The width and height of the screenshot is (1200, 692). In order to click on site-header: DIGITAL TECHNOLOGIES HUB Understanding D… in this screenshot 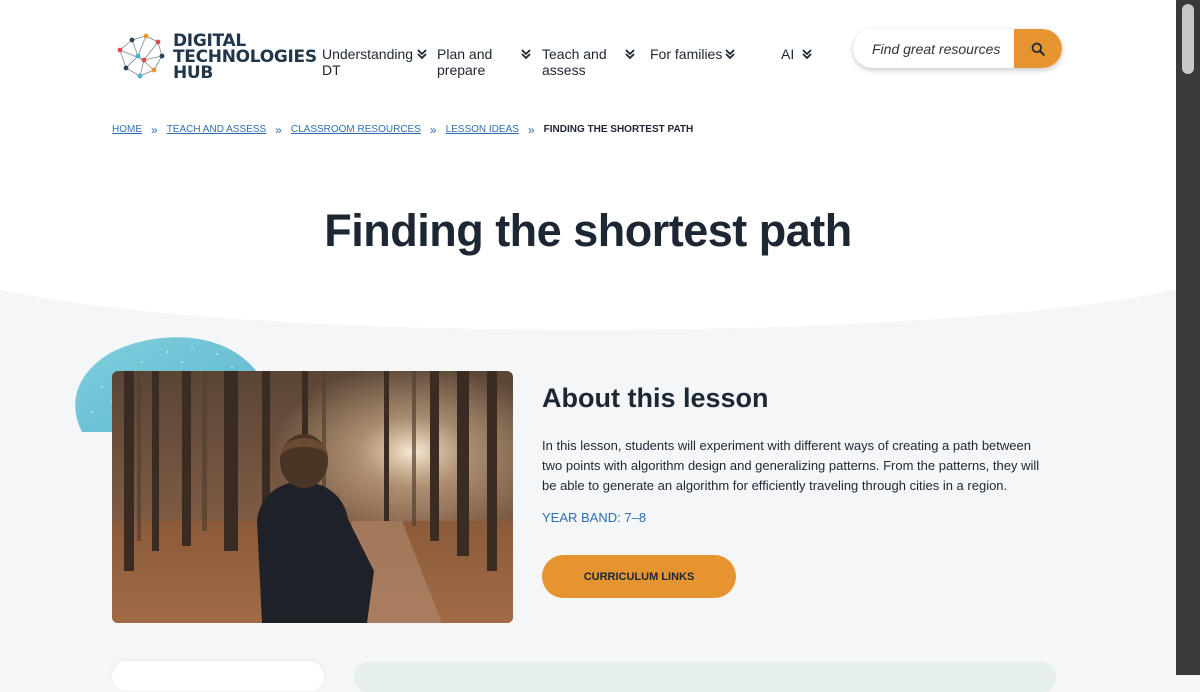, I will do `click(588, 50)`.